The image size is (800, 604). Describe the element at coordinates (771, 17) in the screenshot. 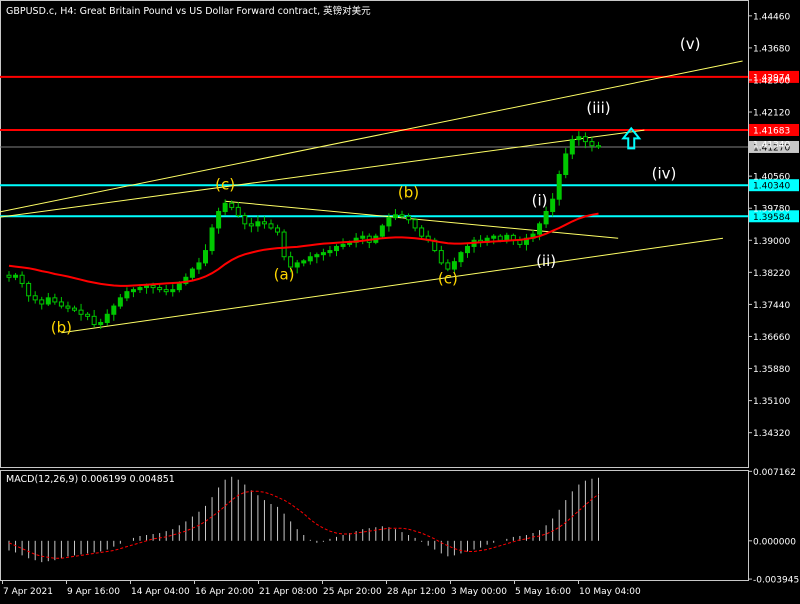

I see `price-tick-label: 1.44460` at that location.